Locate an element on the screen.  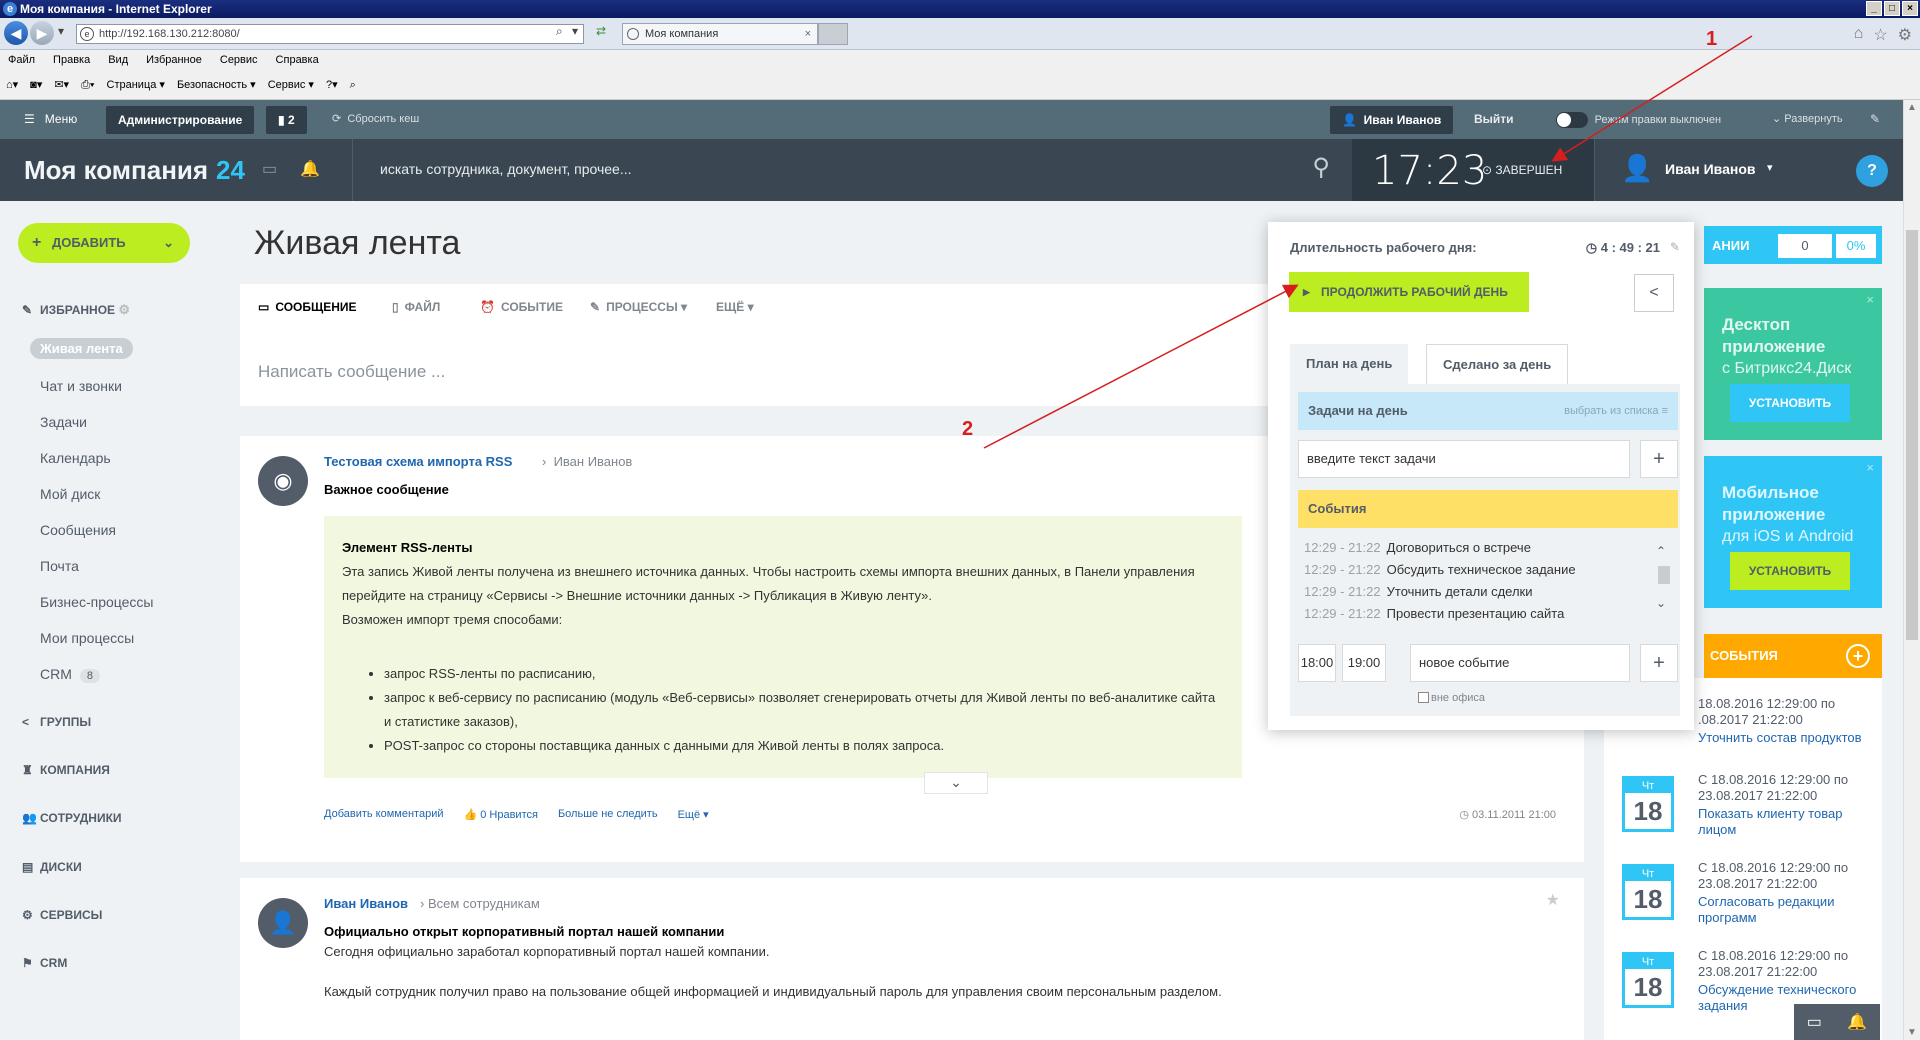
annotation-number-2: 2 is located at coordinates (968, 429).